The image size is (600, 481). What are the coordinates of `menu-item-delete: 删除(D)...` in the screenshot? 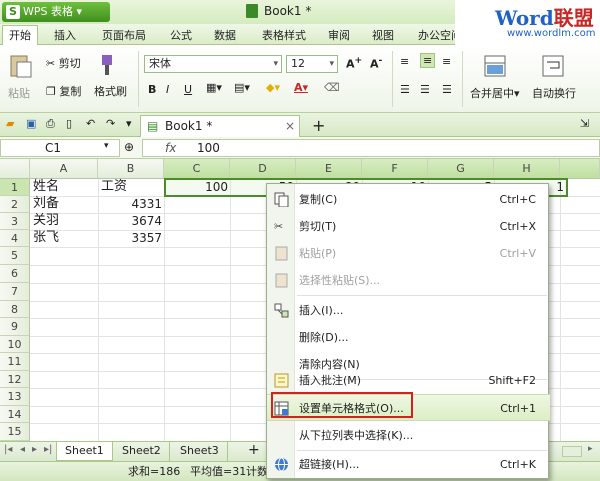 It's located at (408, 337).